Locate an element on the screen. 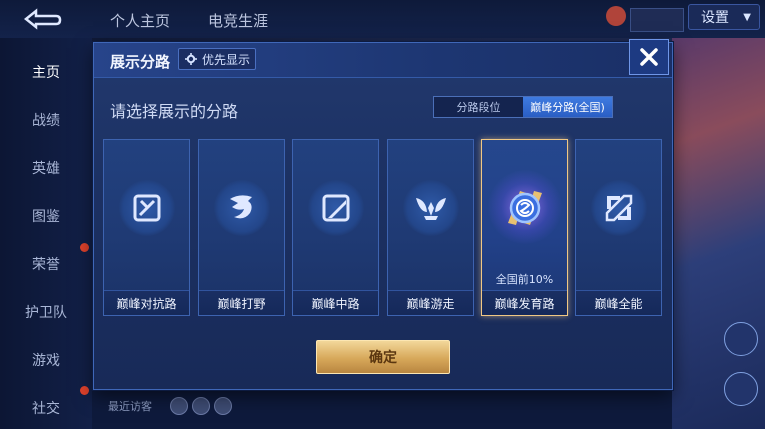 This screenshot has width=765, height=429. close-icon is located at coordinates (649, 57).